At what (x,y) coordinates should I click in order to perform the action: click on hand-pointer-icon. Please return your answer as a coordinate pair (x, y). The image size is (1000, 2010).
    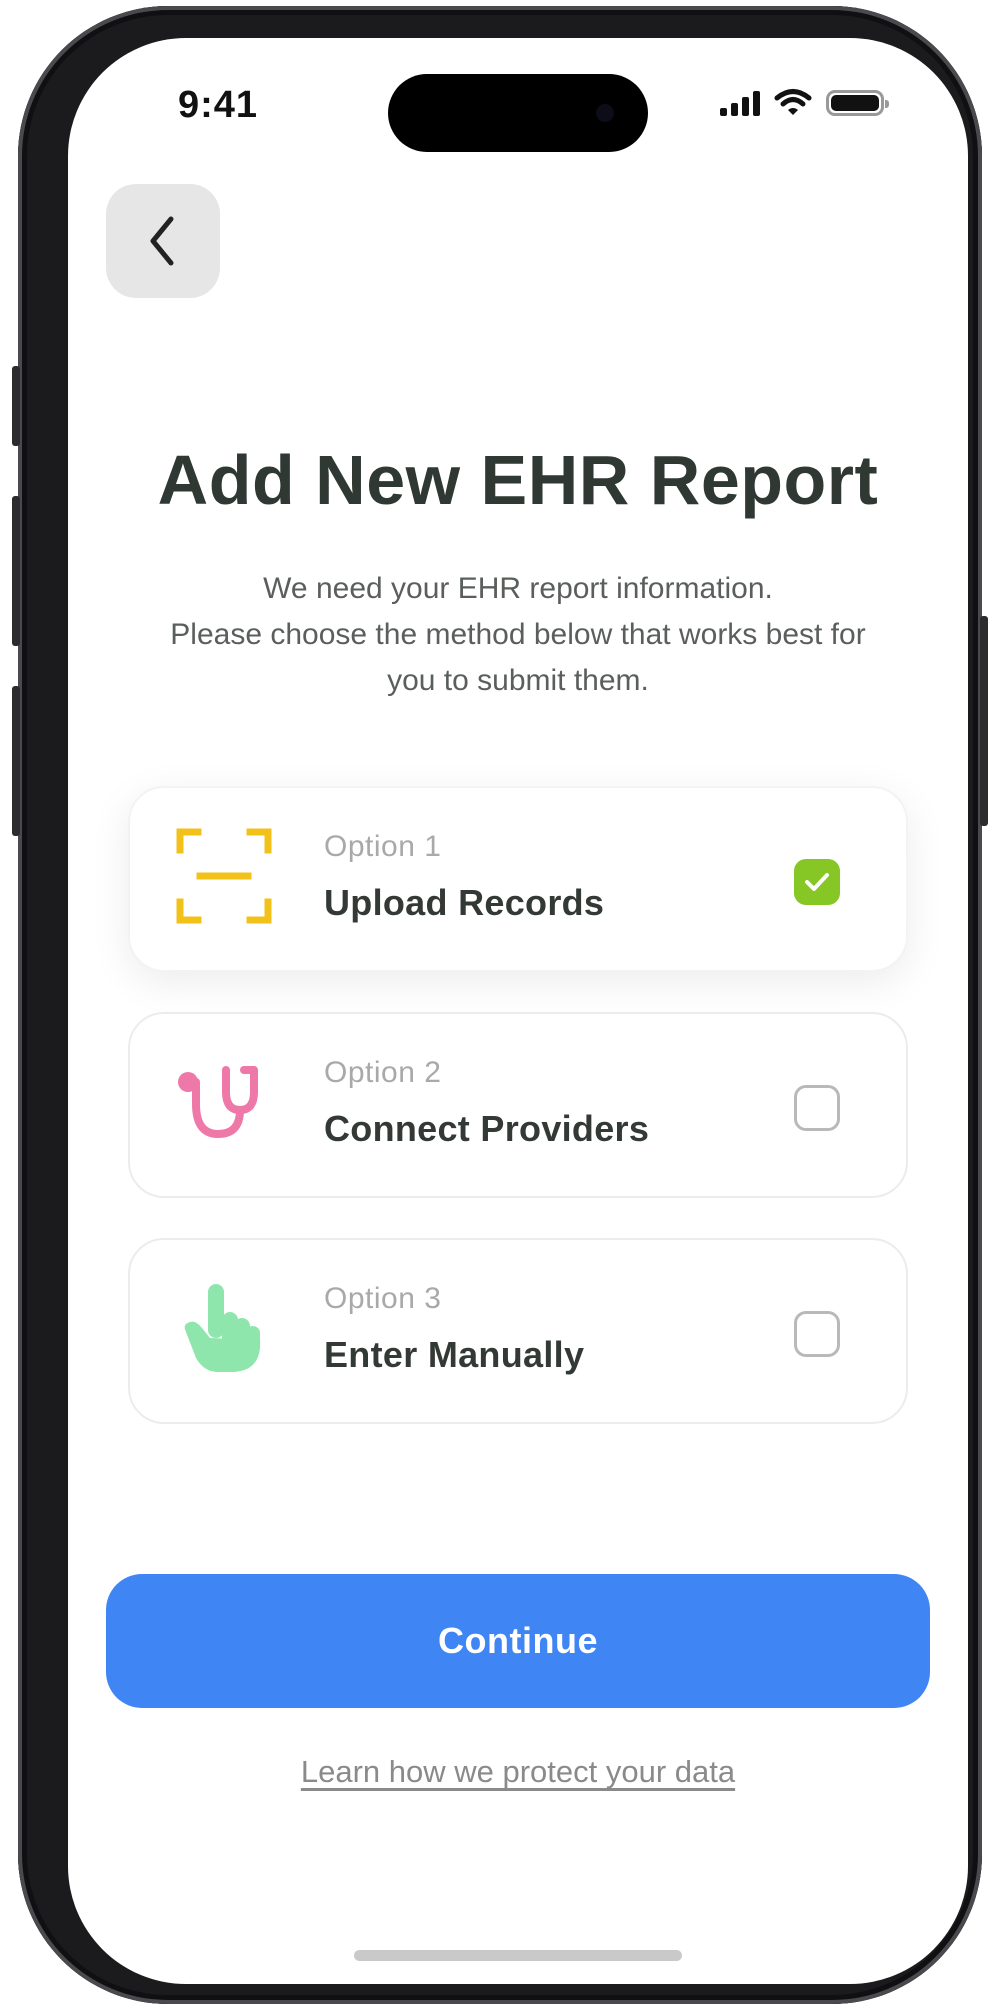
    Looking at the image, I should click on (222, 1328).